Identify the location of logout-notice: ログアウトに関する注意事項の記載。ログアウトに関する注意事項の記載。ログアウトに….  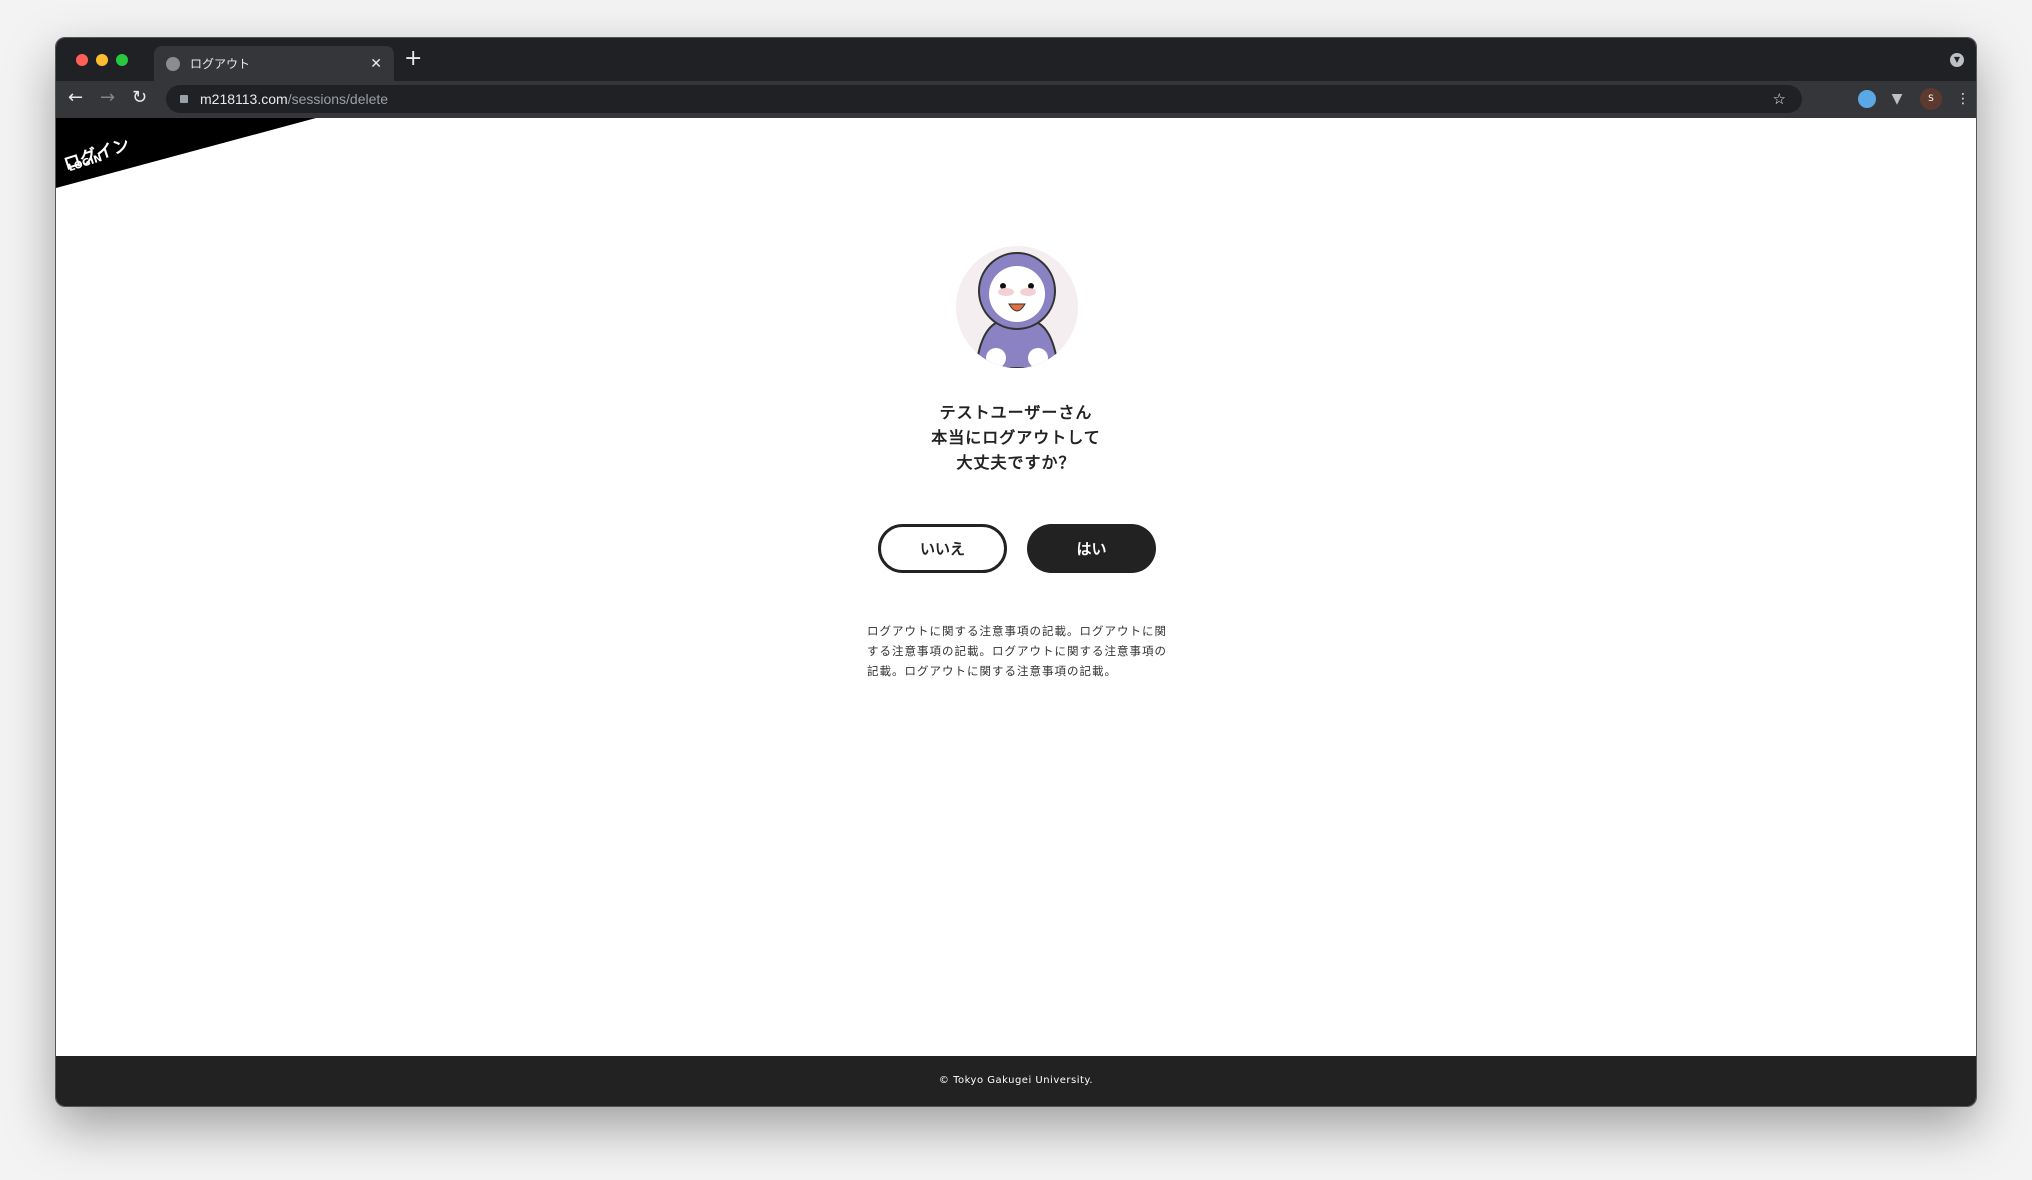
(1017, 651).